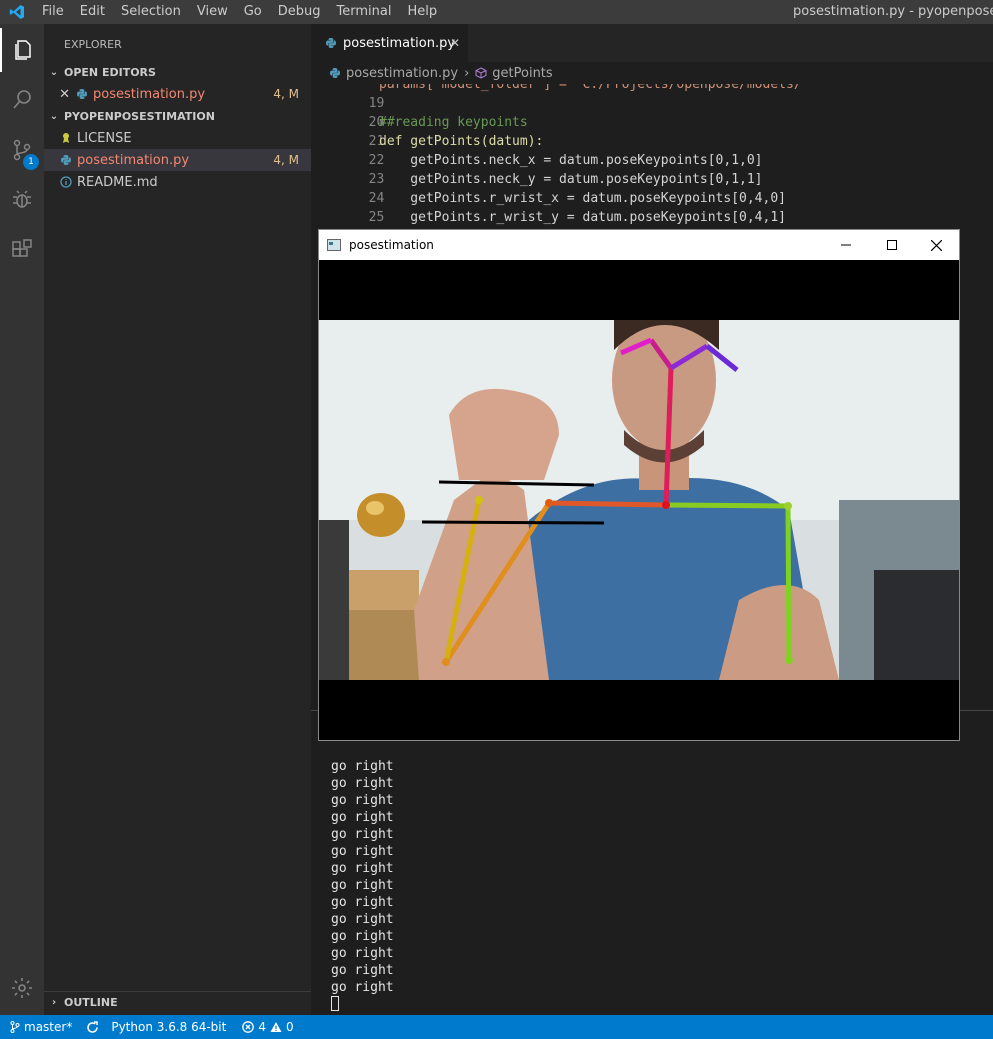 The height and width of the screenshot is (1039, 993). I want to click on file-badge: 4, M, so click(286, 160).